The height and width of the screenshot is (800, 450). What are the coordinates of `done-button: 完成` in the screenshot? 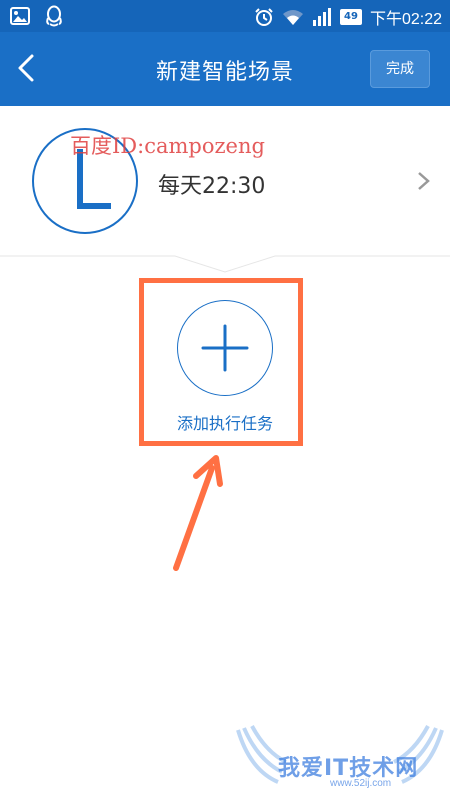 It's located at (400, 69).